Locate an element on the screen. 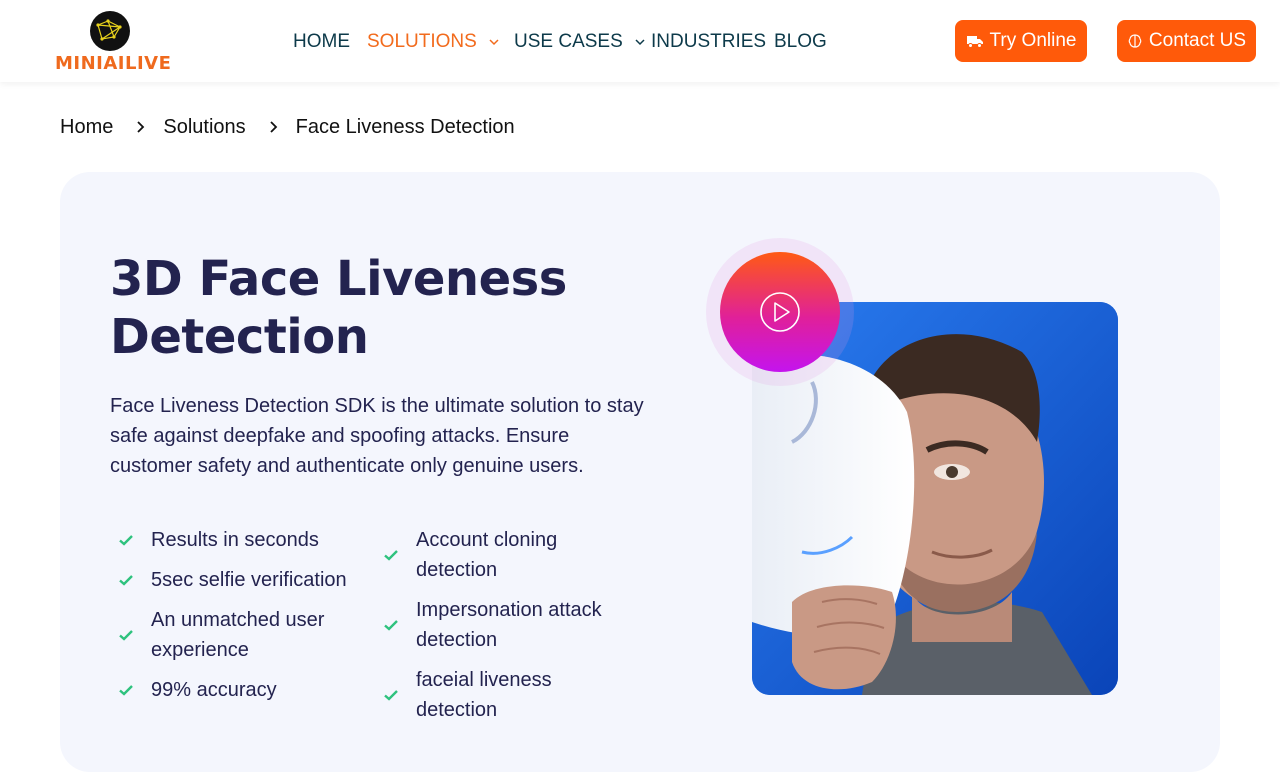  nav-use-cases: USE CASES is located at coordinates (580, 42).